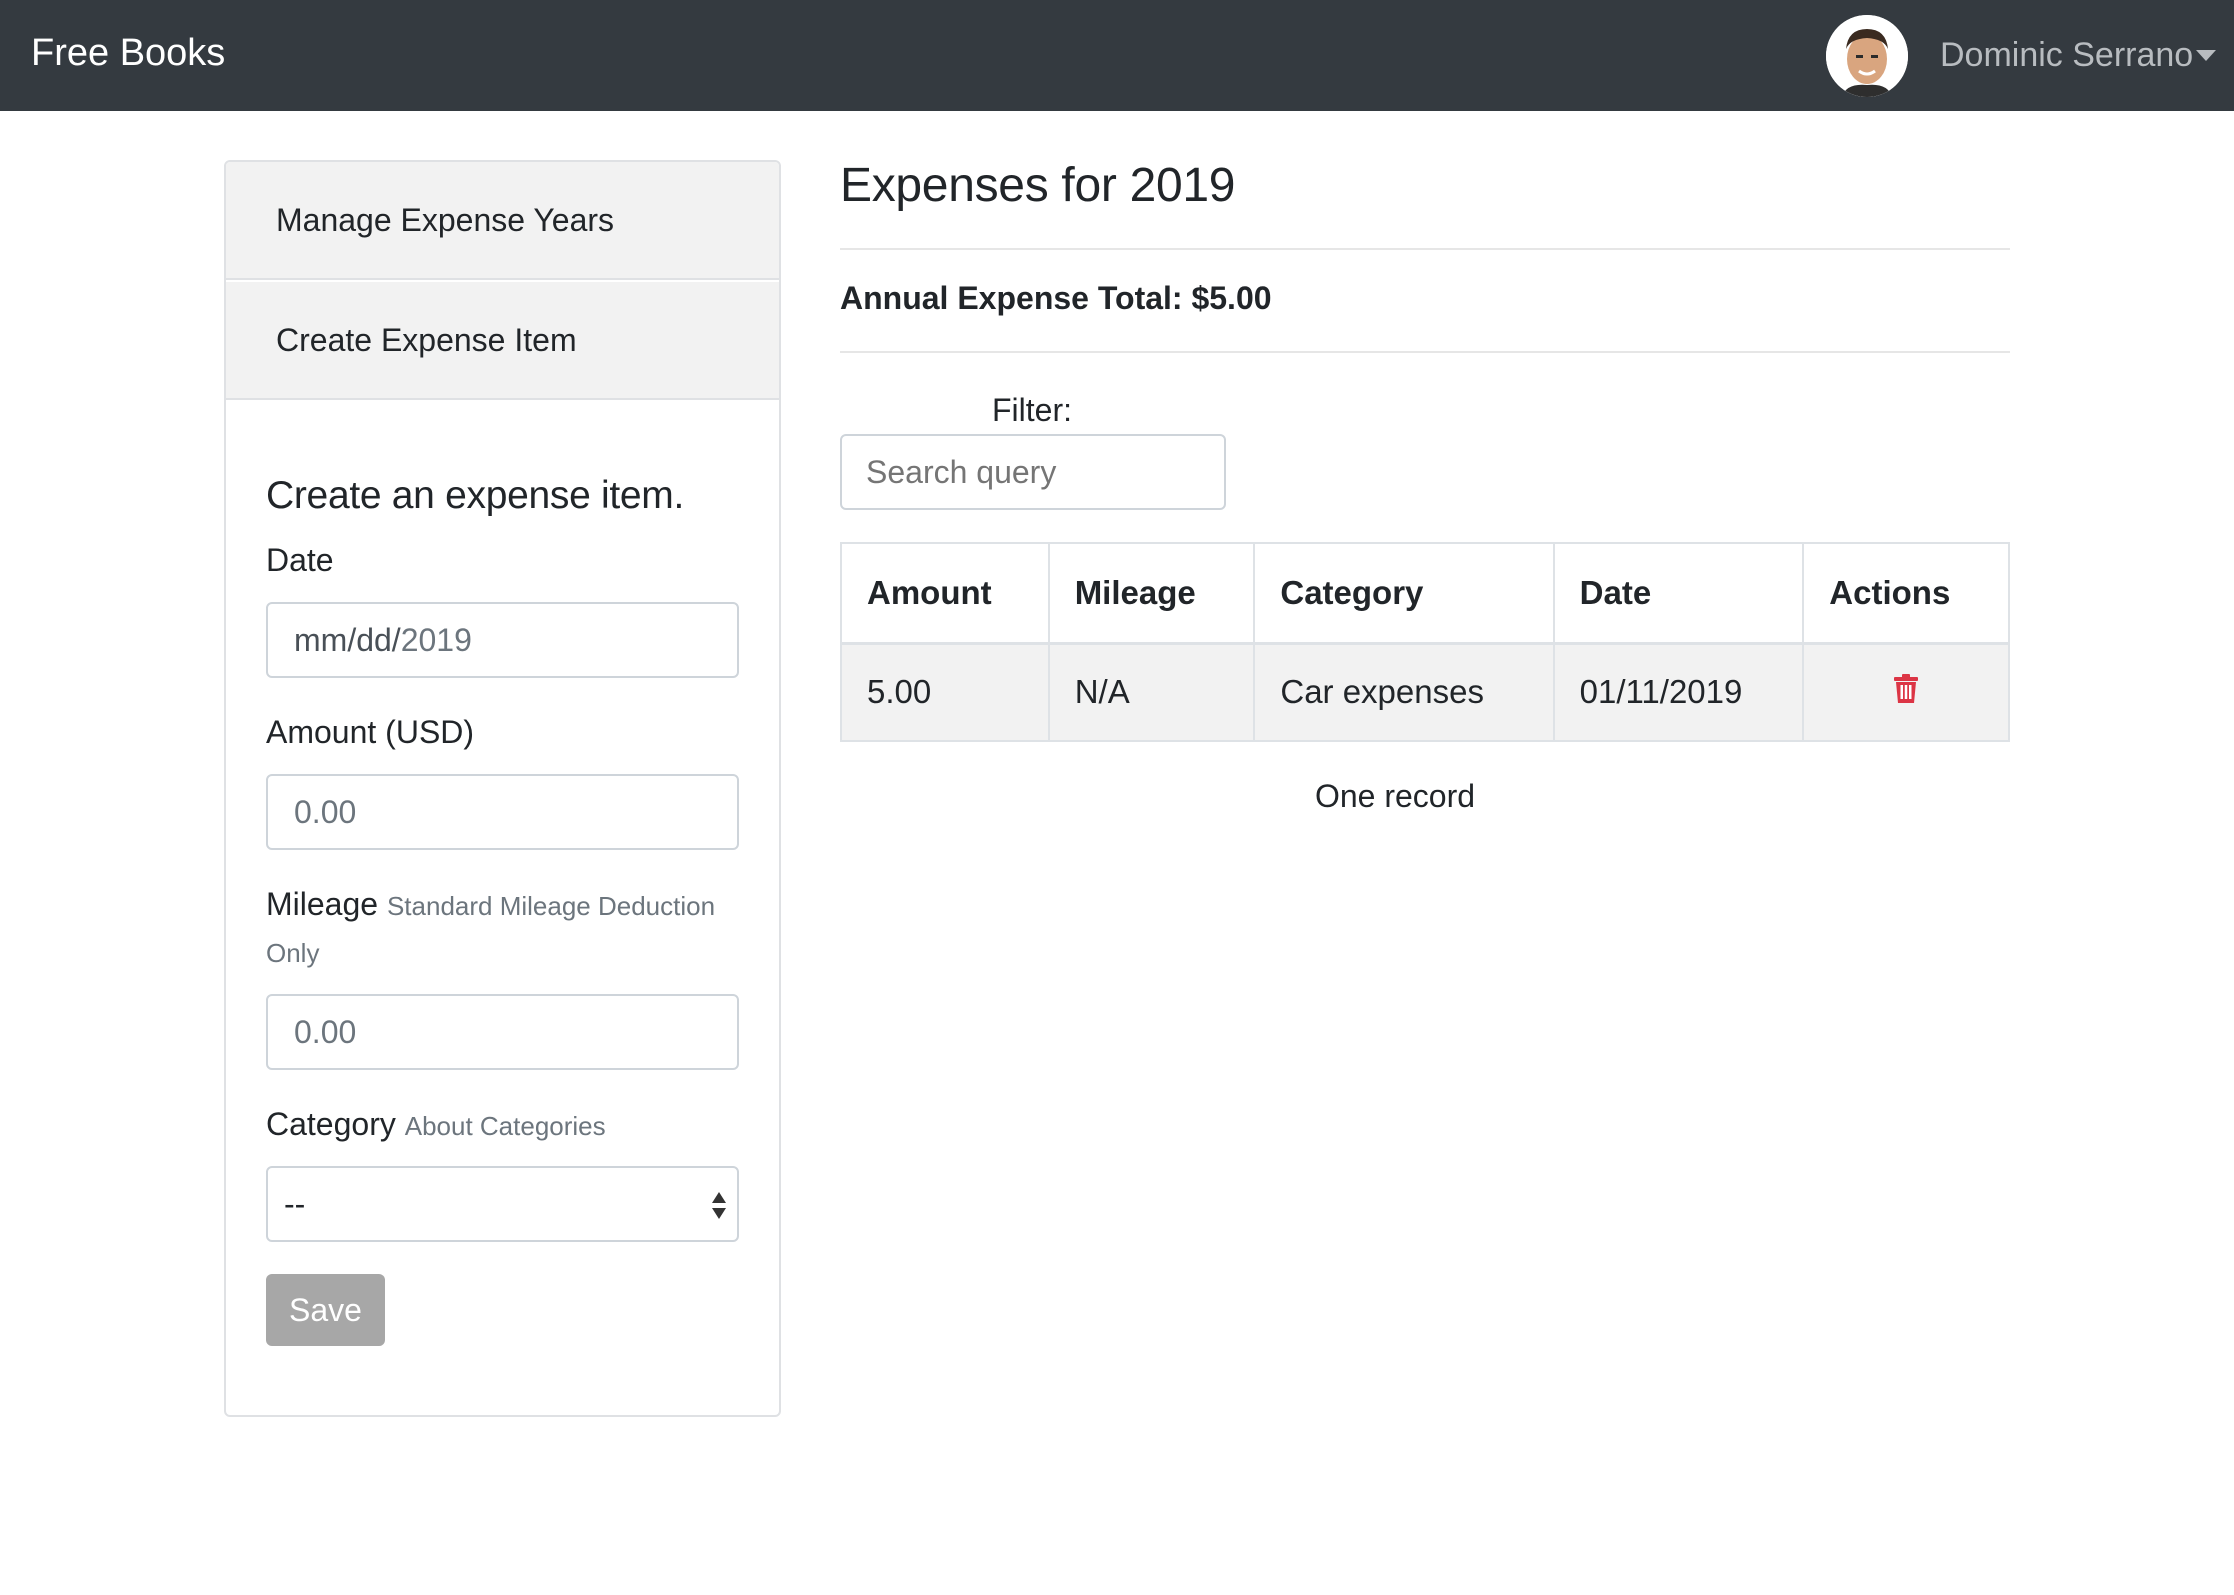 This screenshot has width=2234, height=1595. I want to click on trash-icon, so click(1906, 693).